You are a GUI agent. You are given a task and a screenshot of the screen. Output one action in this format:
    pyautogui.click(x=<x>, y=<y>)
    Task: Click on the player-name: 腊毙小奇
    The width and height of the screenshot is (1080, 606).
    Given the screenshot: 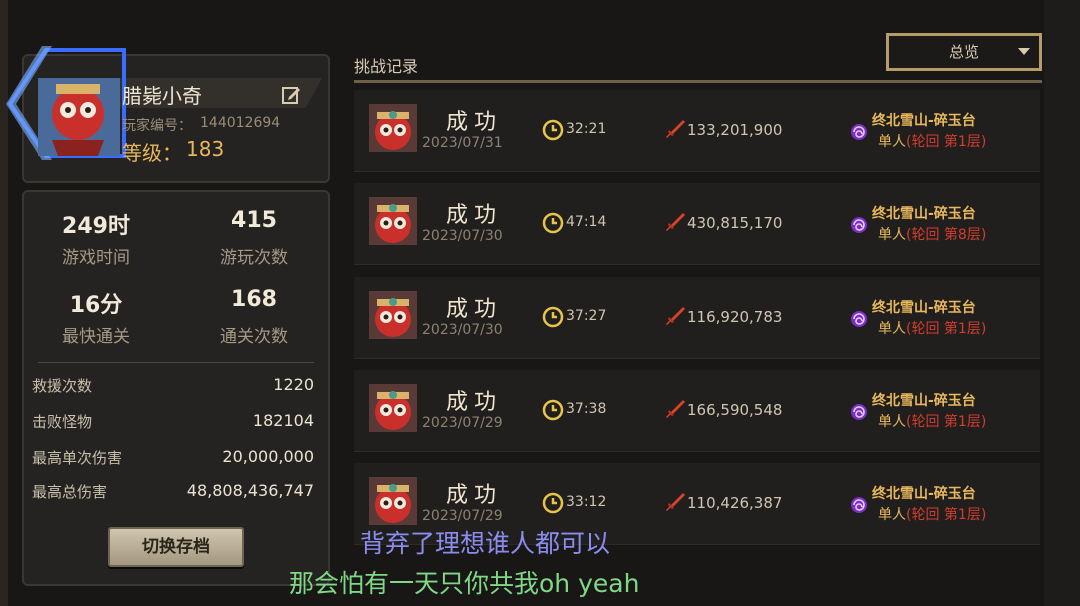 What is the action you would take?
    pyautogui.click(x=162, y=96)
    